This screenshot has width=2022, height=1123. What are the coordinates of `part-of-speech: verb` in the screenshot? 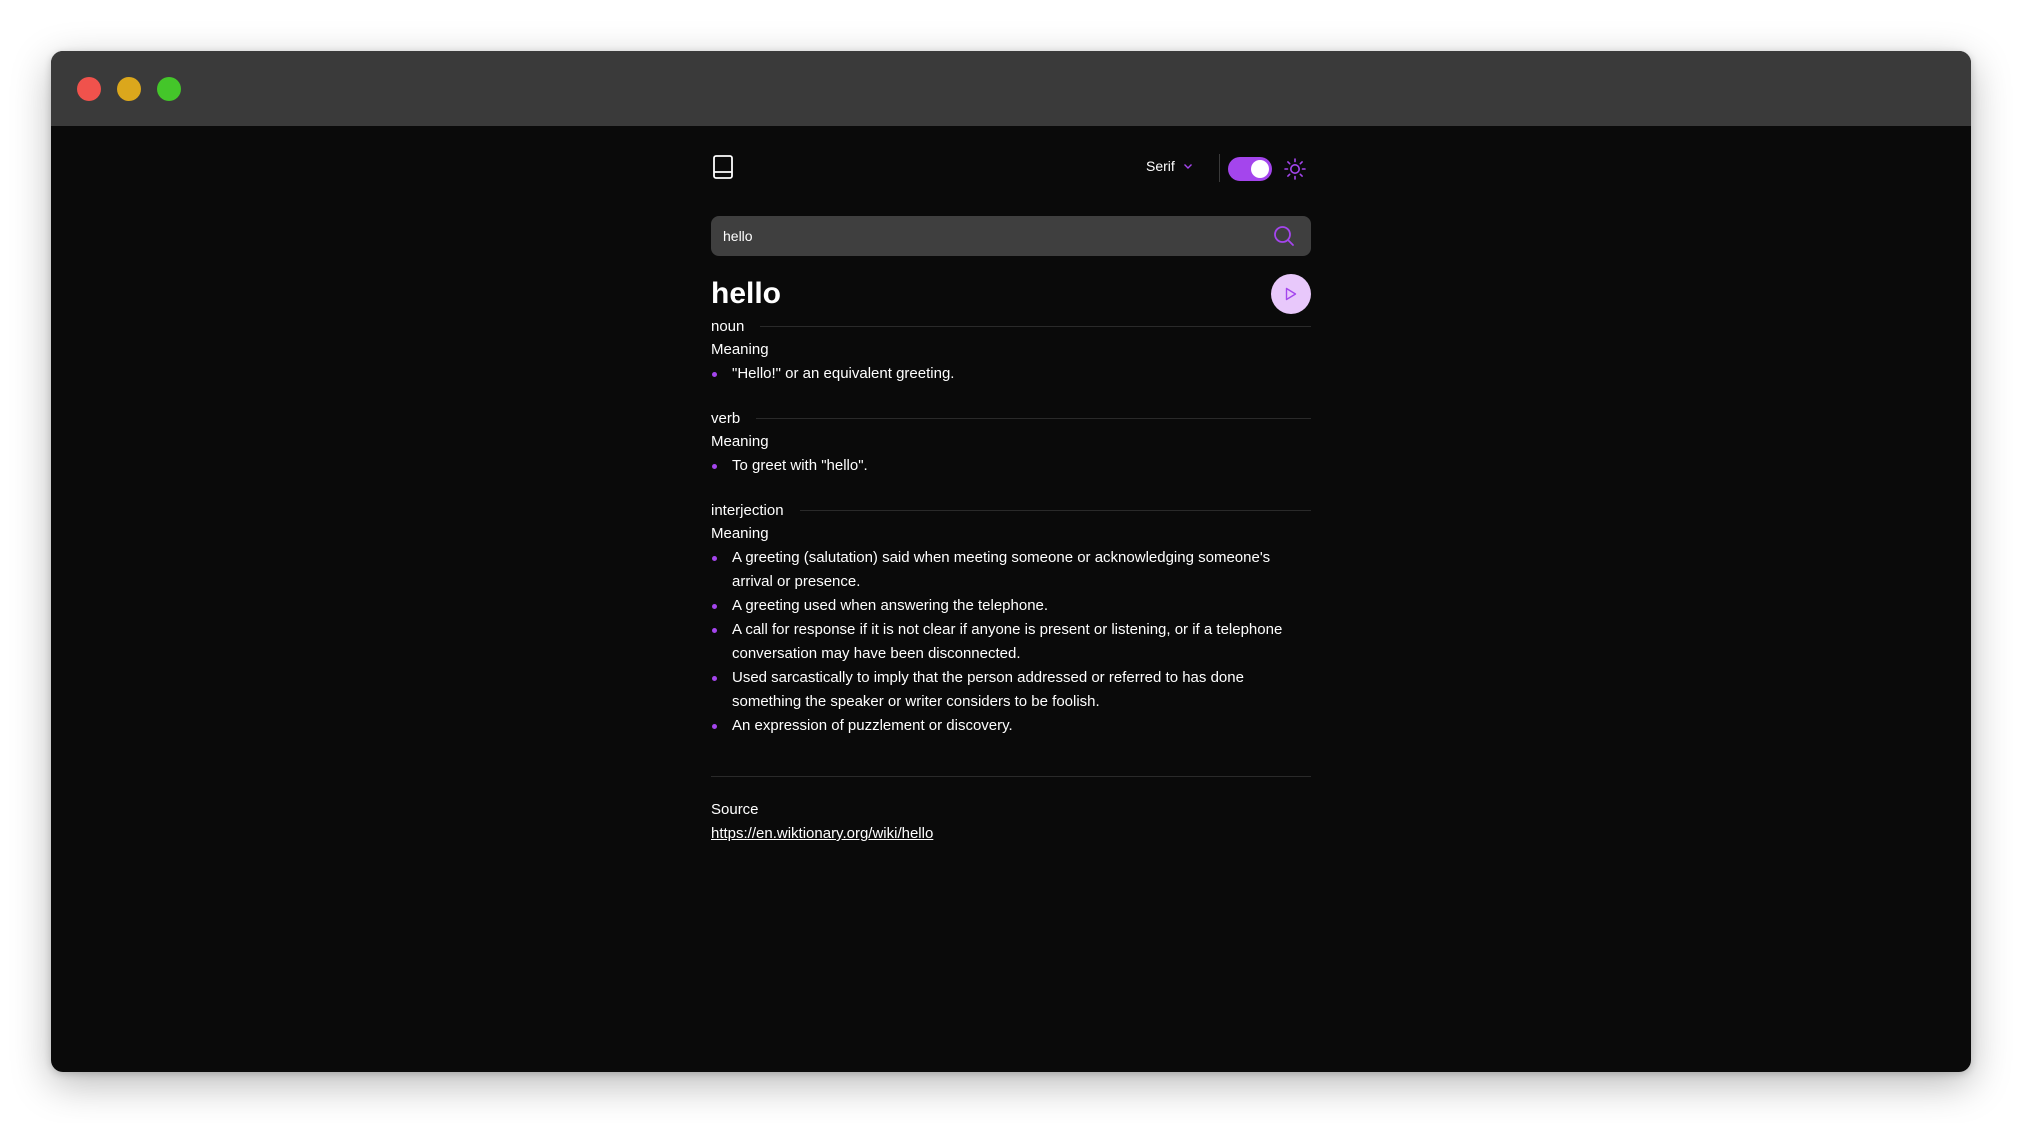 It's located at (726, 418).